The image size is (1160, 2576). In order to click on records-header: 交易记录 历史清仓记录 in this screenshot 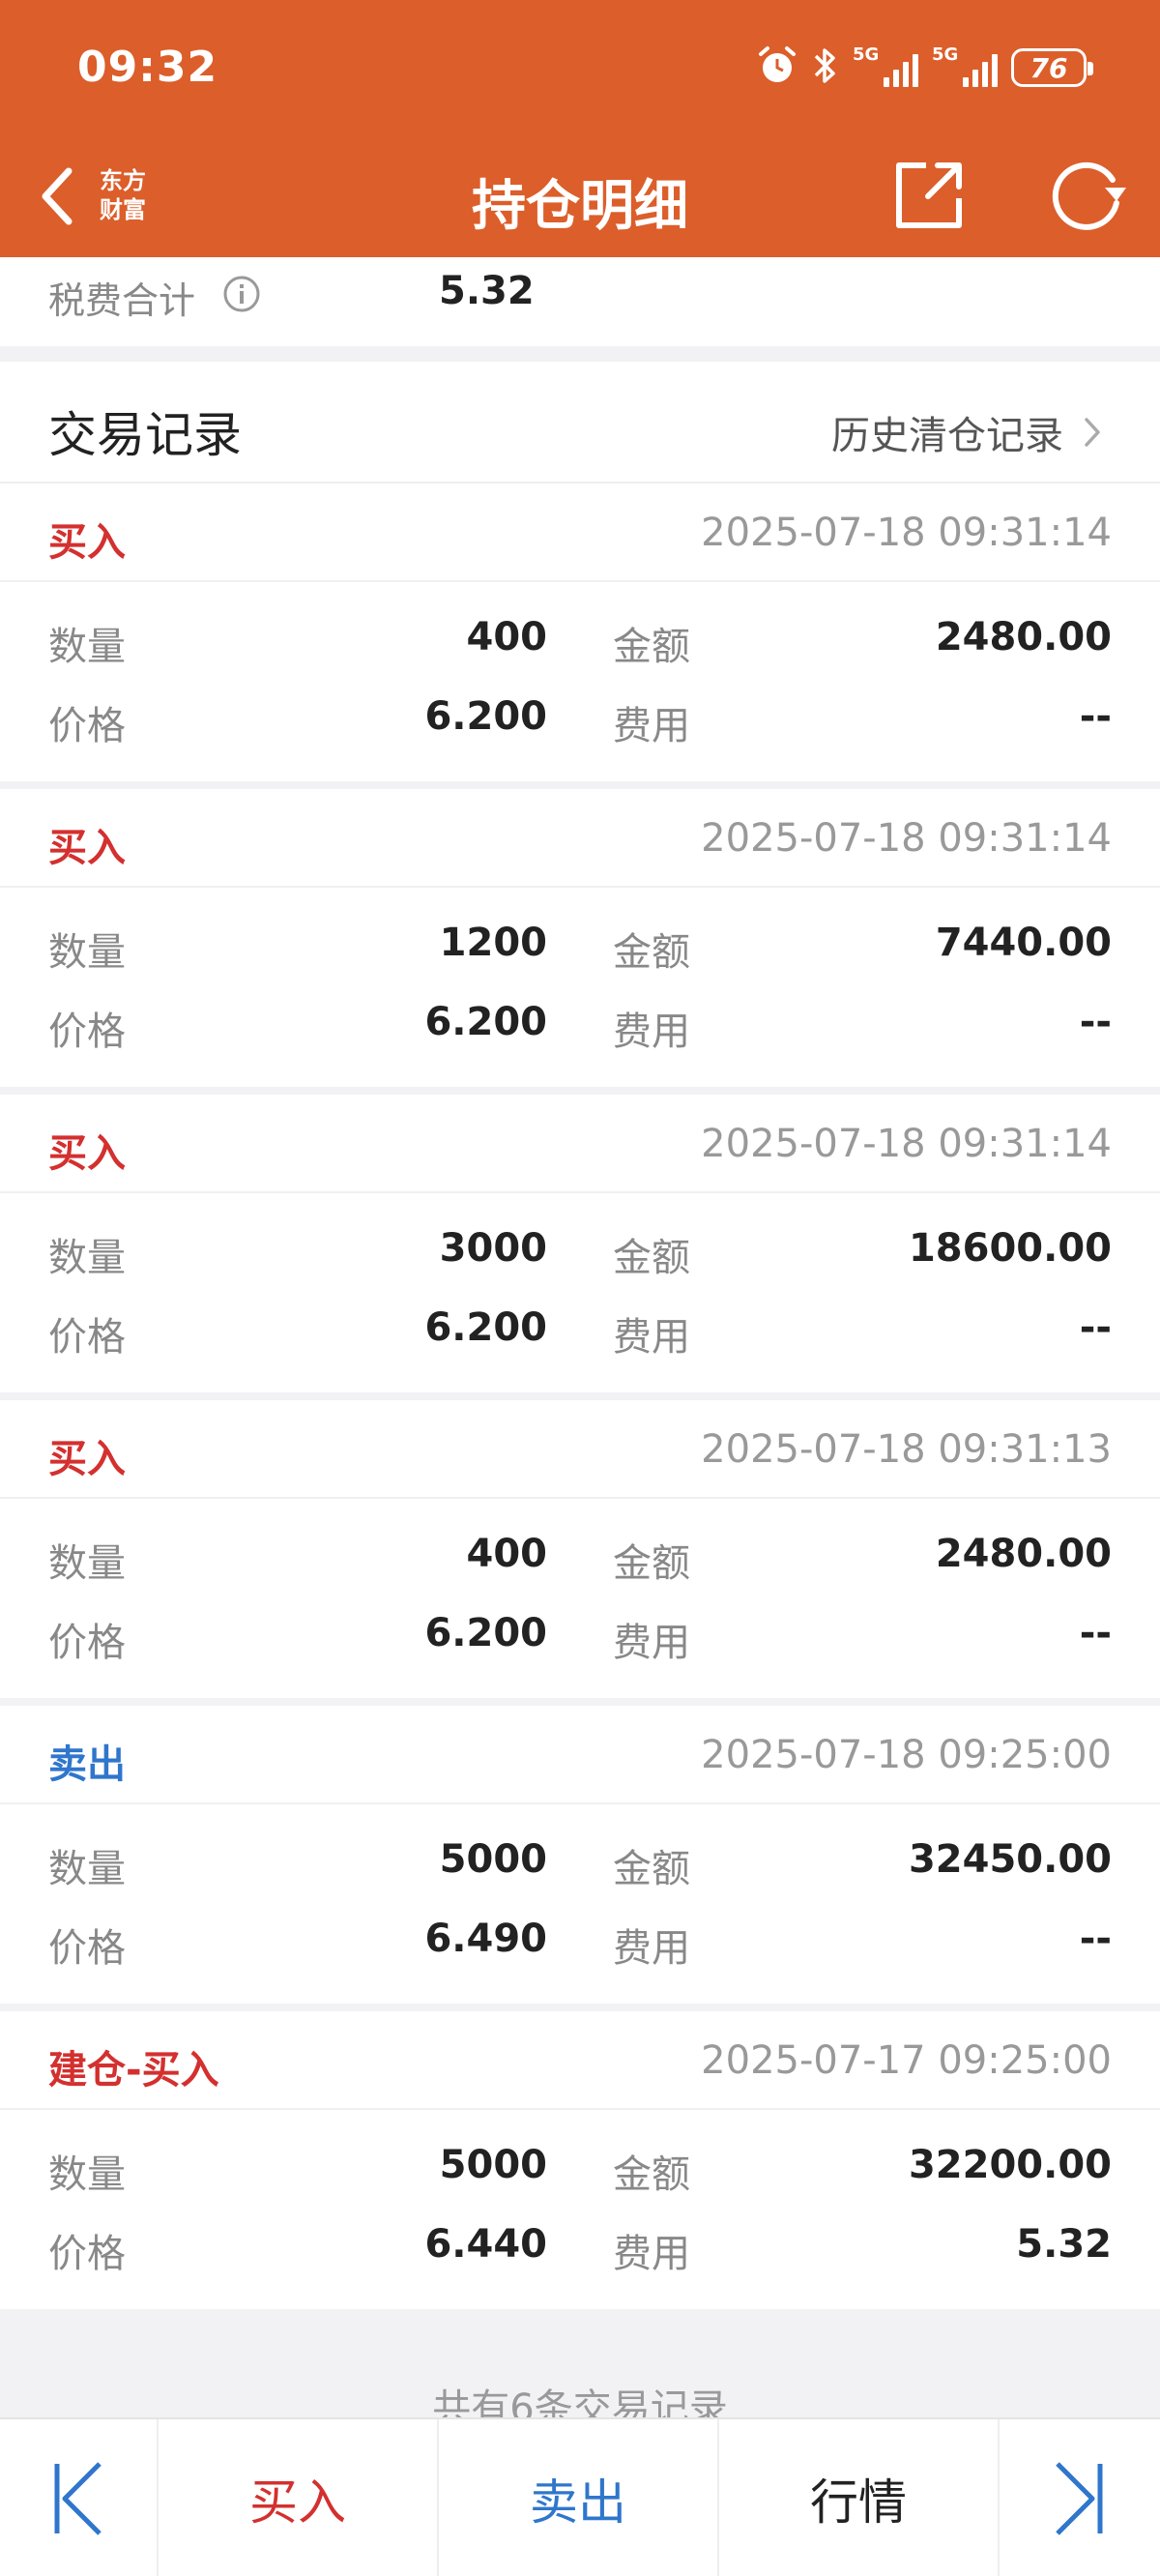, I will do `click(580, 422)`.